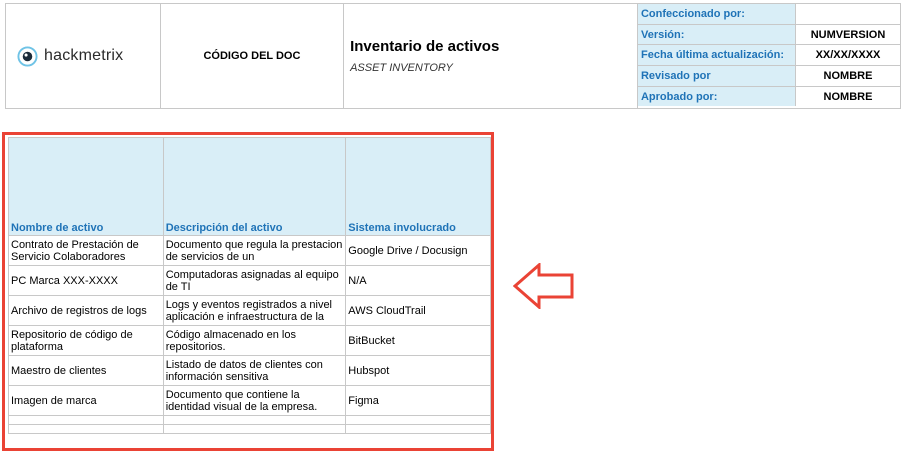  What do you see at coordinates (847, 14) in the screenshot?
I see `meta-value` at bounding box center [847, 14].